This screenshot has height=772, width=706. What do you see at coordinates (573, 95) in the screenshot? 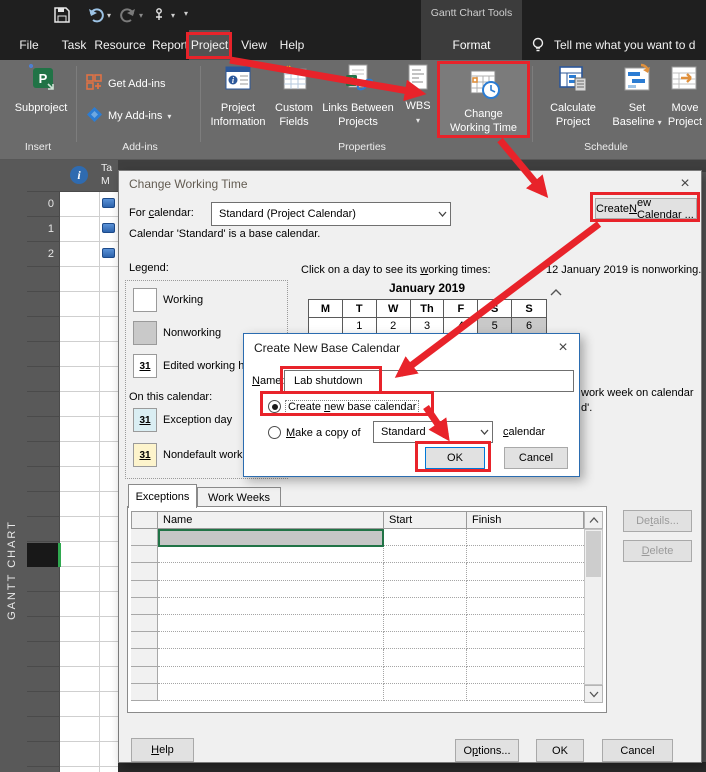
I see `calculate-project-button: Calculate Project` at bounding box center [573, 95].